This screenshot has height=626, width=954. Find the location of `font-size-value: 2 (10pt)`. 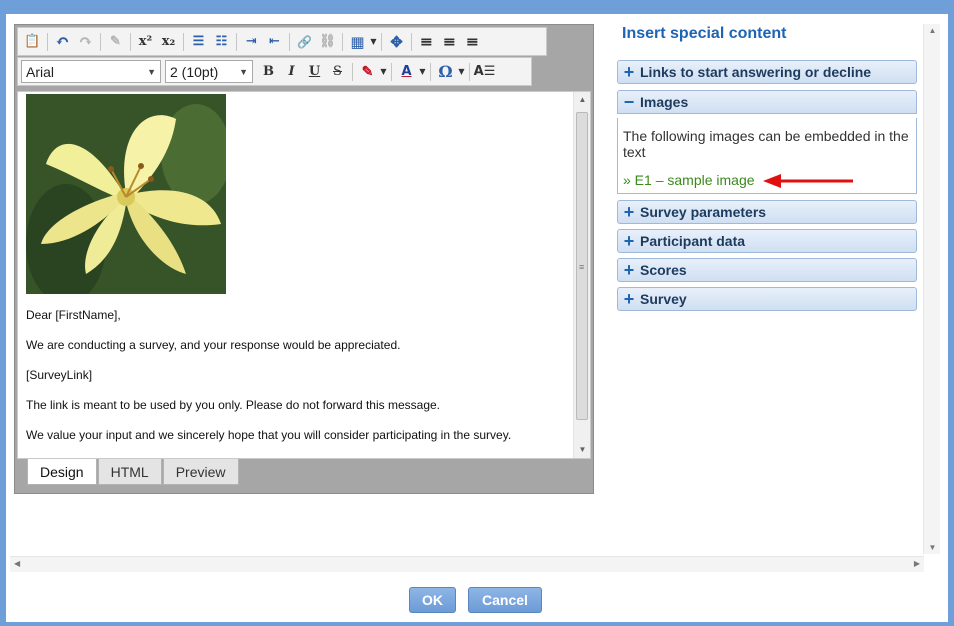

font-size-value: 2 (10pt) is located at coordinates (194, 71).